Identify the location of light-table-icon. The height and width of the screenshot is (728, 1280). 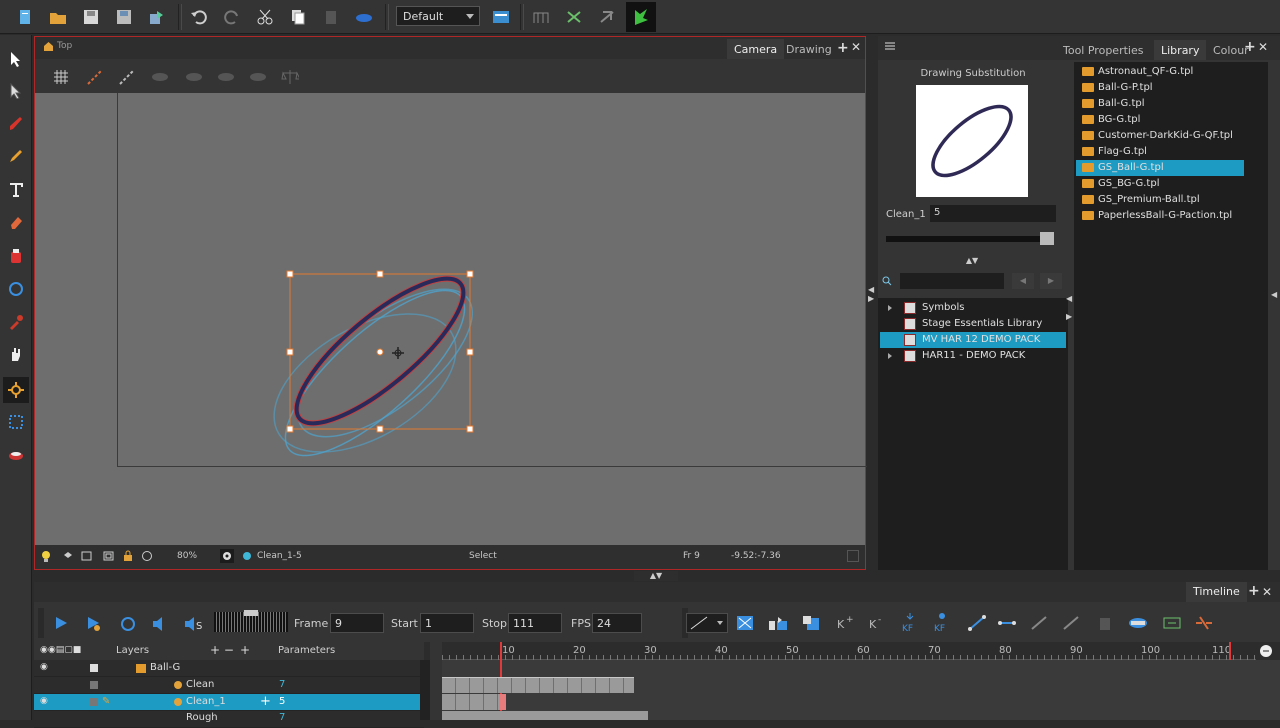
(95, 77).